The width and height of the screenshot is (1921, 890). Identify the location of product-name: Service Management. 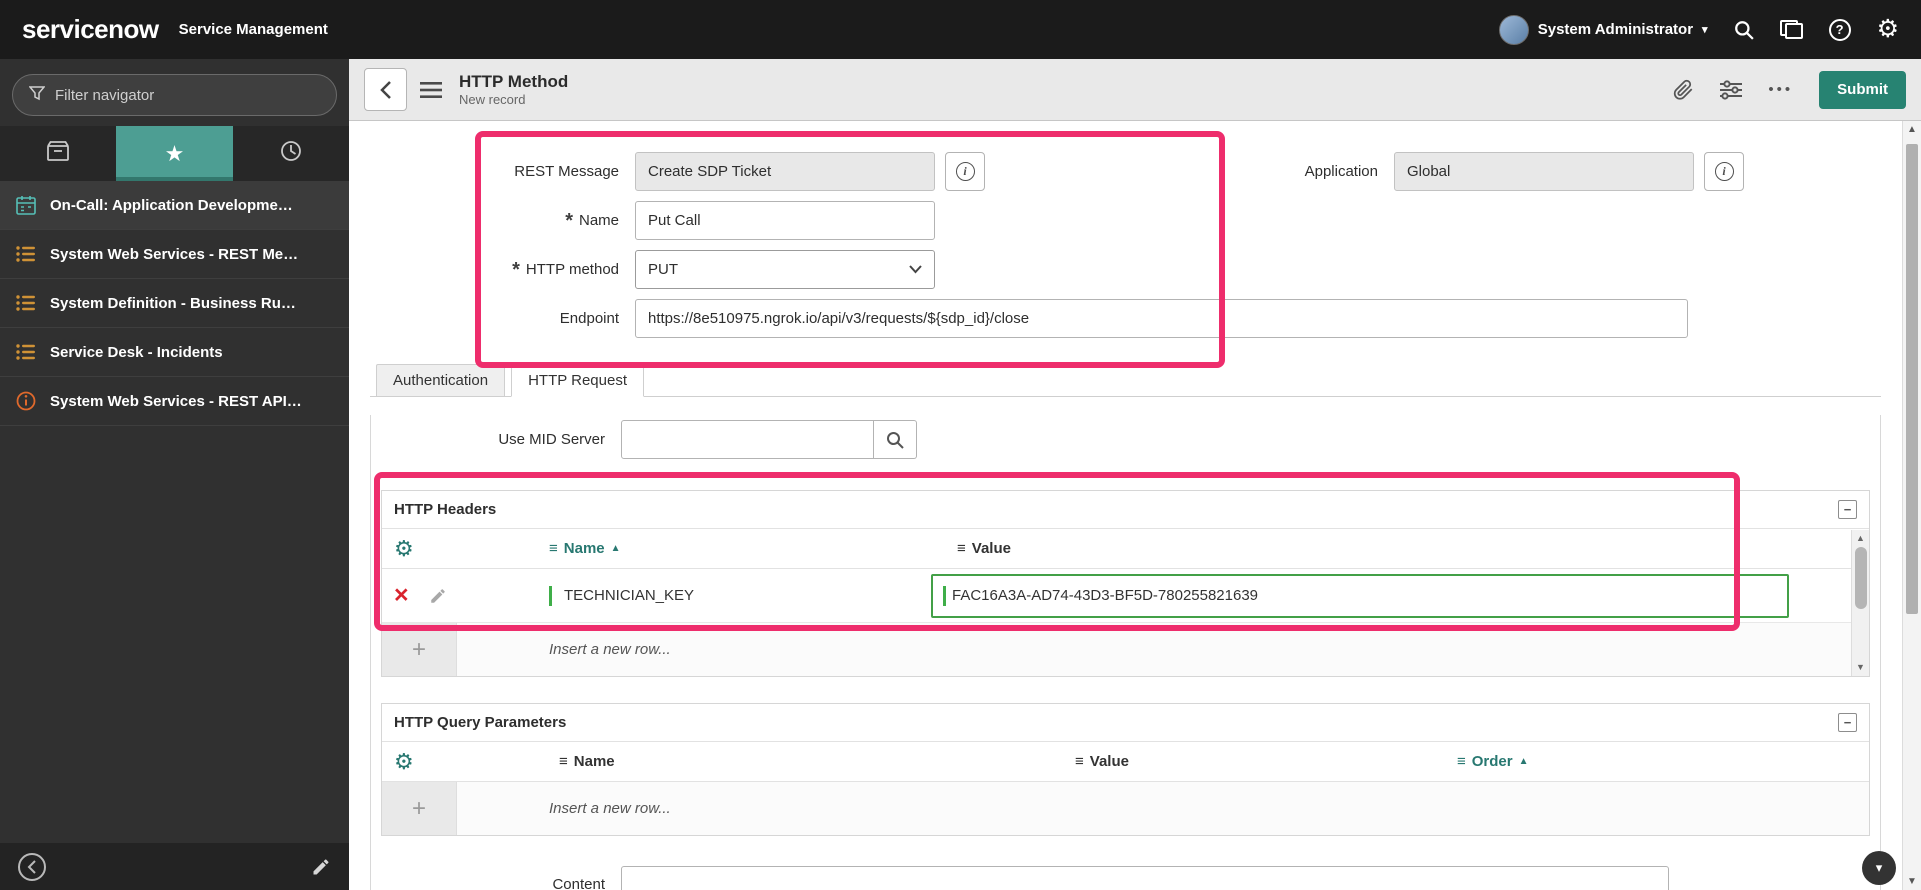
(253, 29).